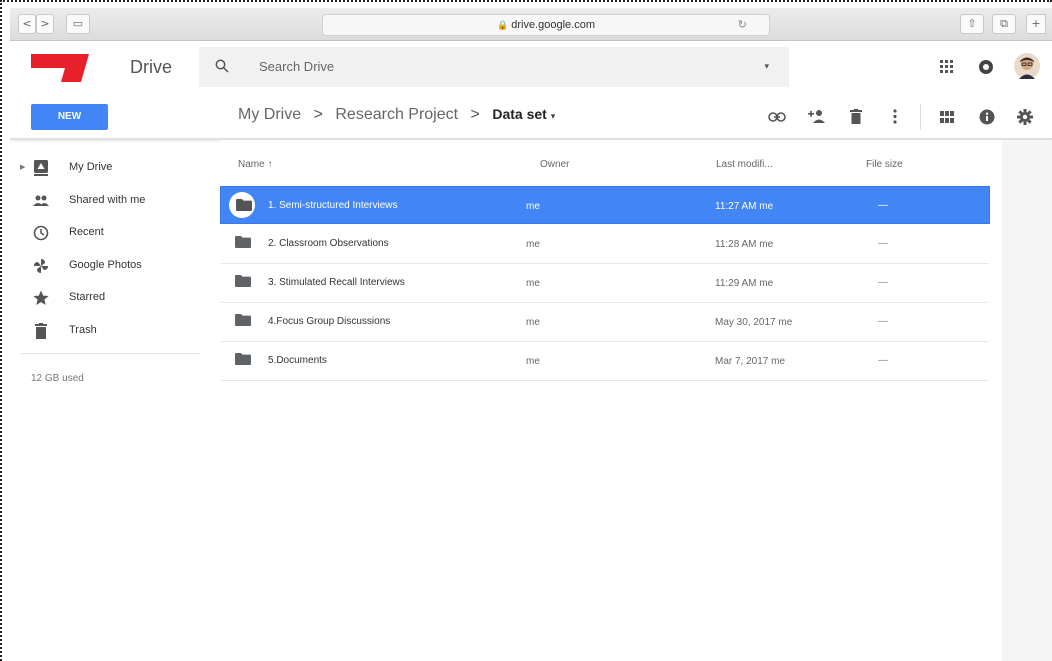 Image resolution: width=1052 pixels, height=661 pixels. Describe the element at coordinates (750, 361) in the screenshot. I see `file-last-modified: Mar 7, 2017 me` at that location.